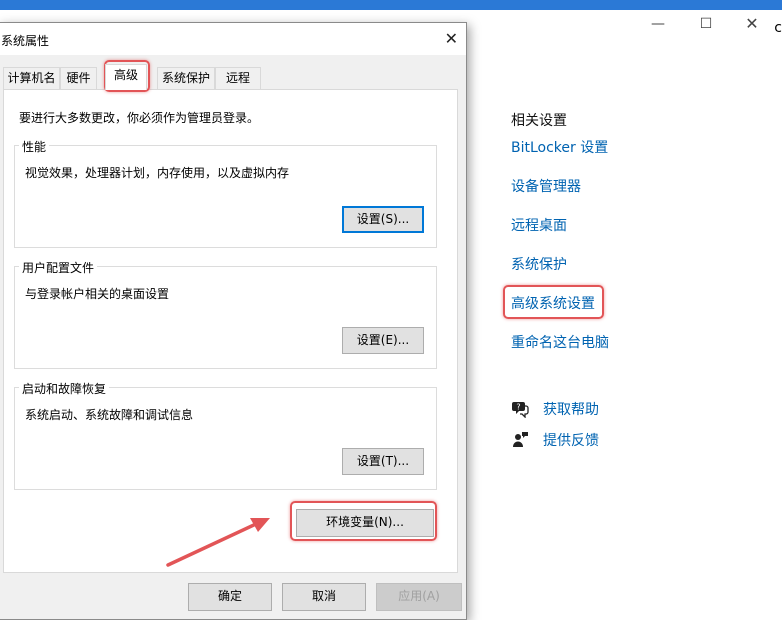 This screenshot has width=782, height=620. Describe the element at coordinates (126, 77) in the screenshot. I see `tab-advanced: 高级` at that location.